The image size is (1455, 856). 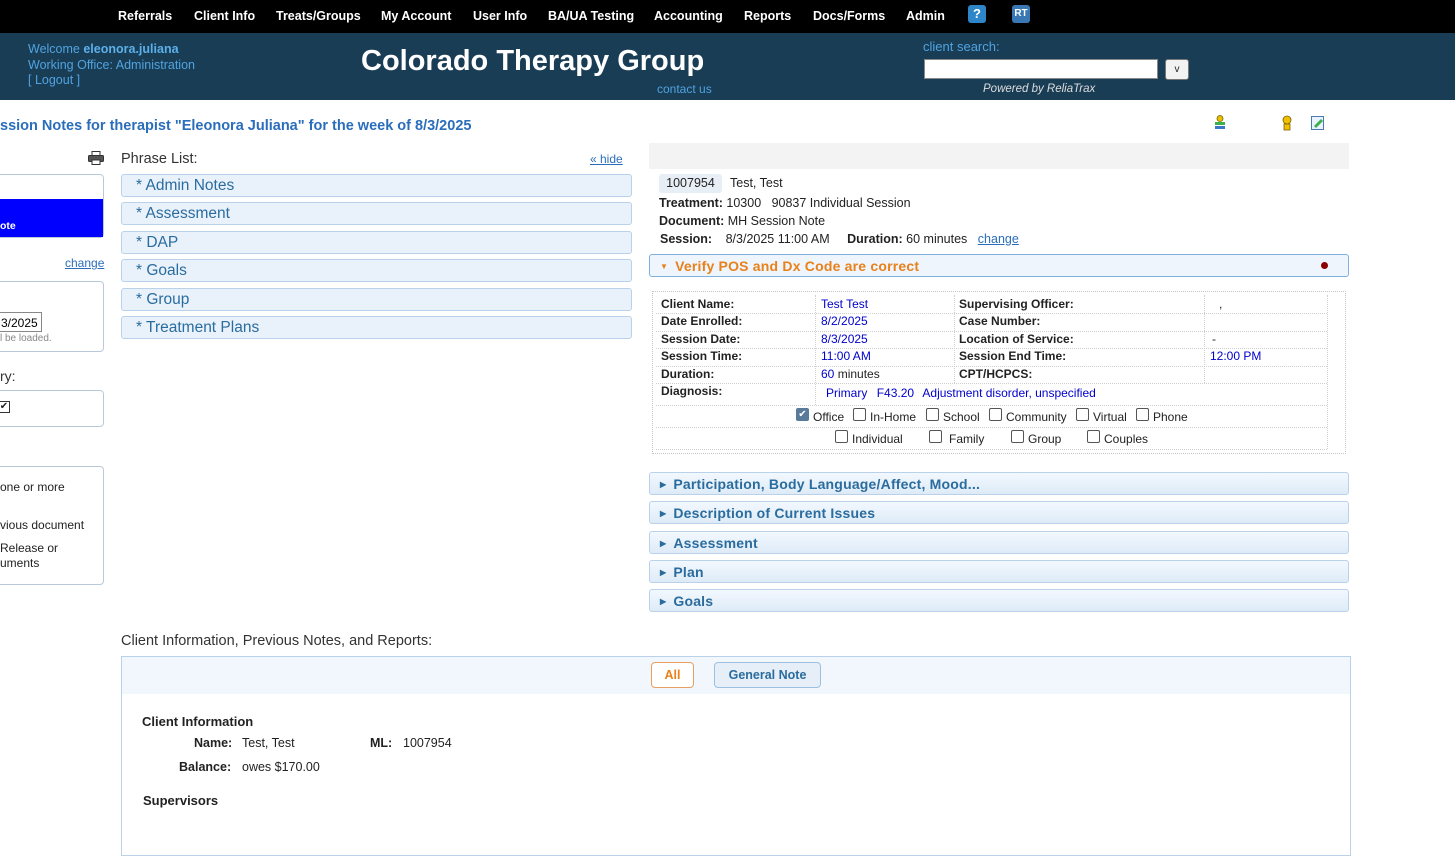 I want to click on value-session-time: 11:00 AM, so click(x=846, y=356).